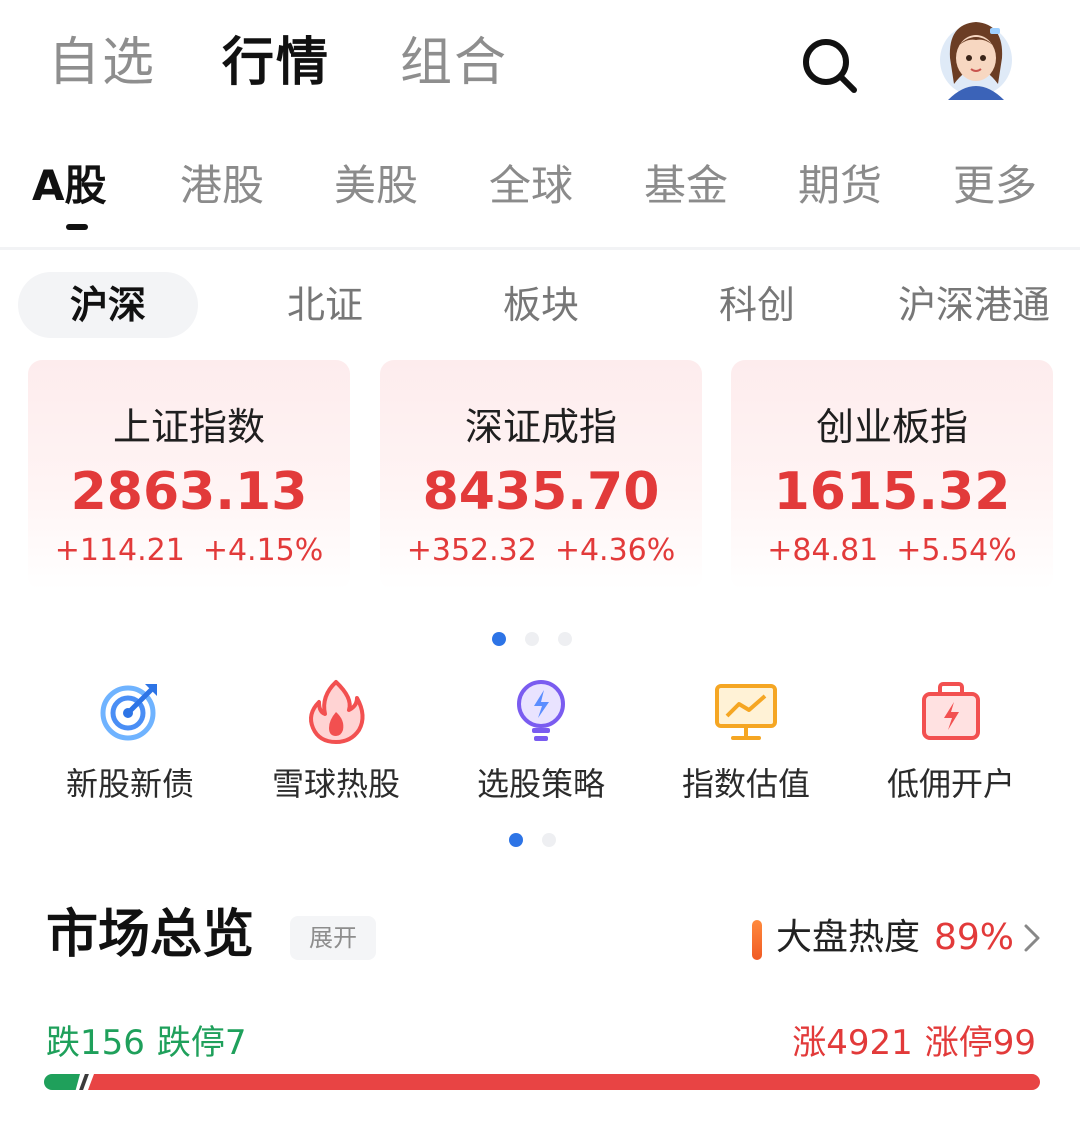 The width and height of the screenshot is (1080, 1146). Describe the element at coordinates (130, 746) in the screenshot. I see `shortcut-new-issues: 新股新债` at that location.